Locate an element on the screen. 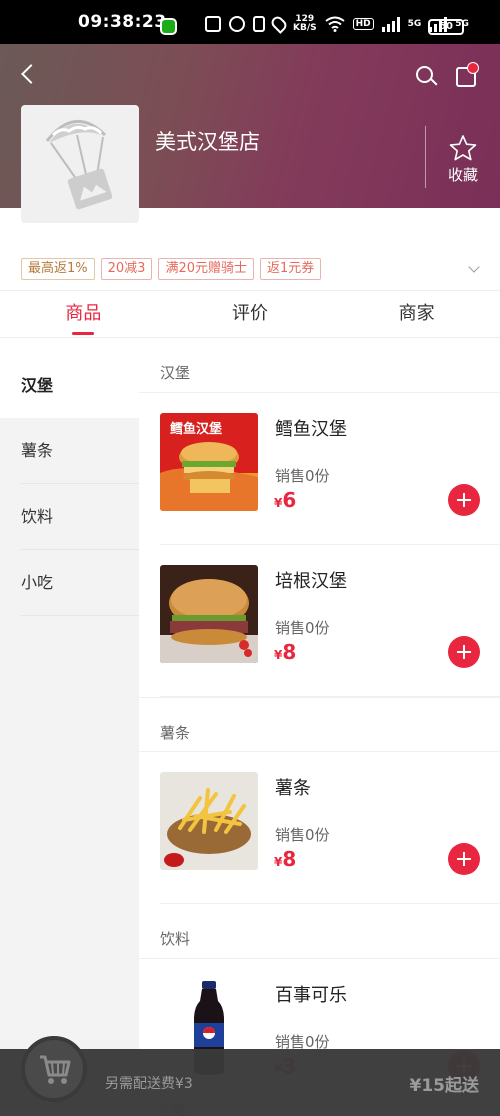 The height and width of the screenshot is (1116, 500). list-item: 培根汉堡 销售0份 ¥8 is located at coordinates (330, 621).